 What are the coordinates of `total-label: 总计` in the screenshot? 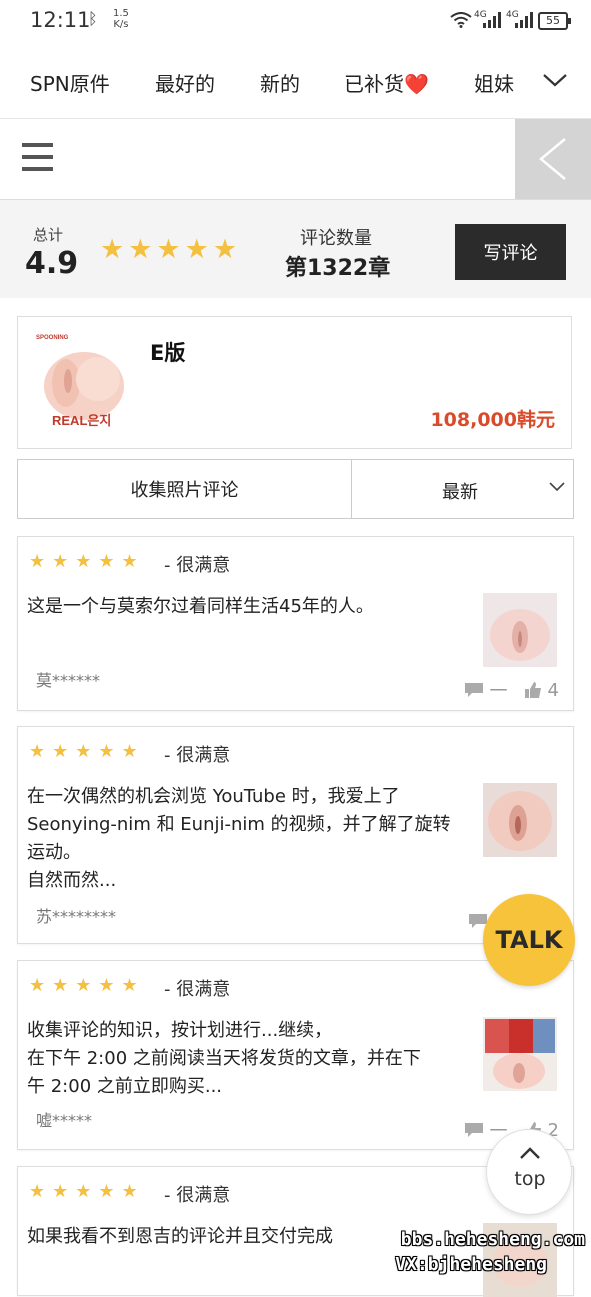 It's located at (48, 235).